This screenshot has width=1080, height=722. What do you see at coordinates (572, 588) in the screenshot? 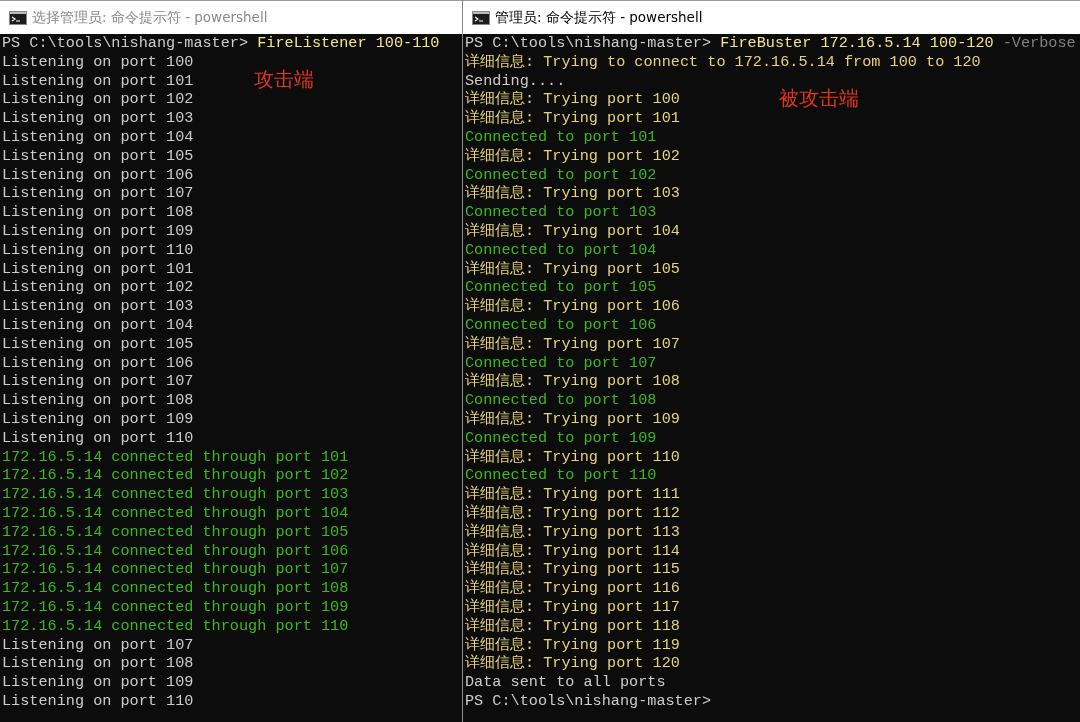
I see `console-line: 详细信息: Trying port 116` at bounding box center [572, 588].